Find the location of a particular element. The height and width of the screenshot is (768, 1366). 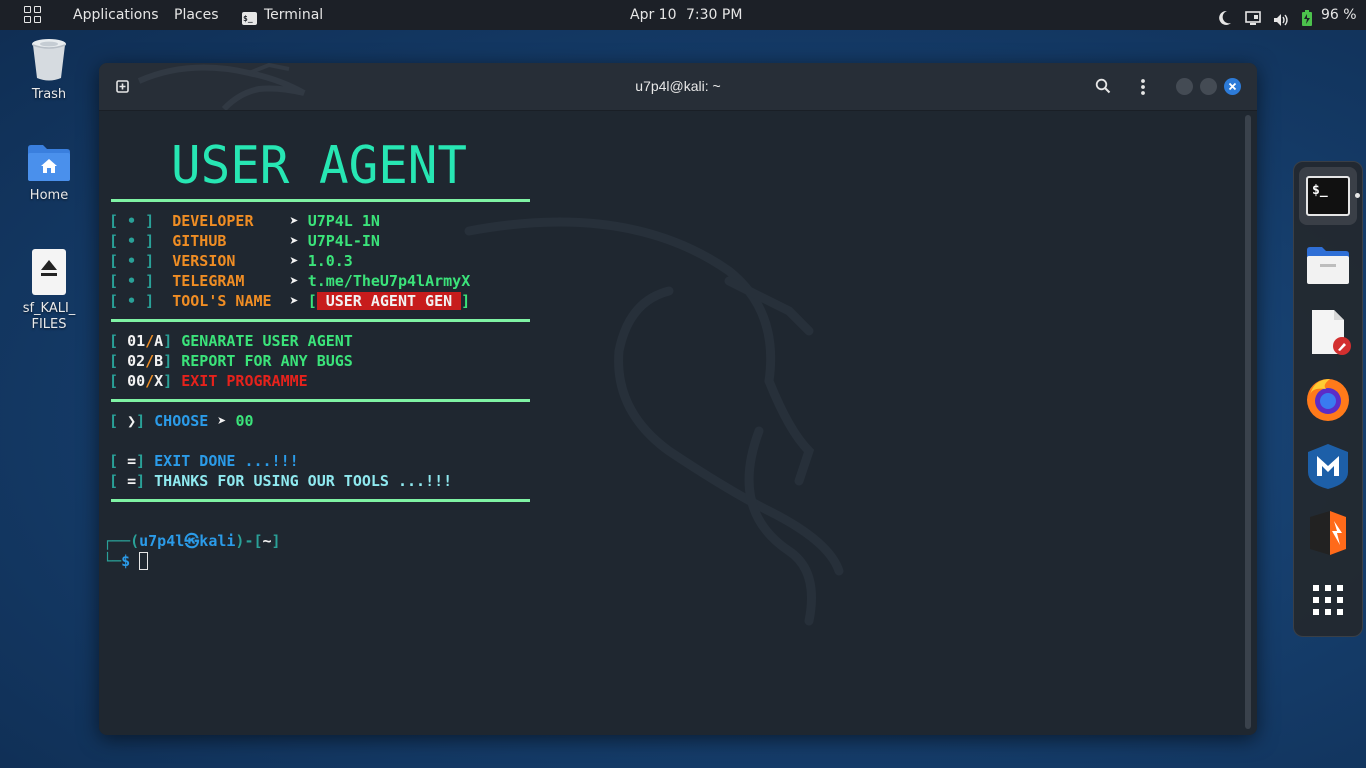

terminal-app-label: Terminal is located at coordinates (294, 15).